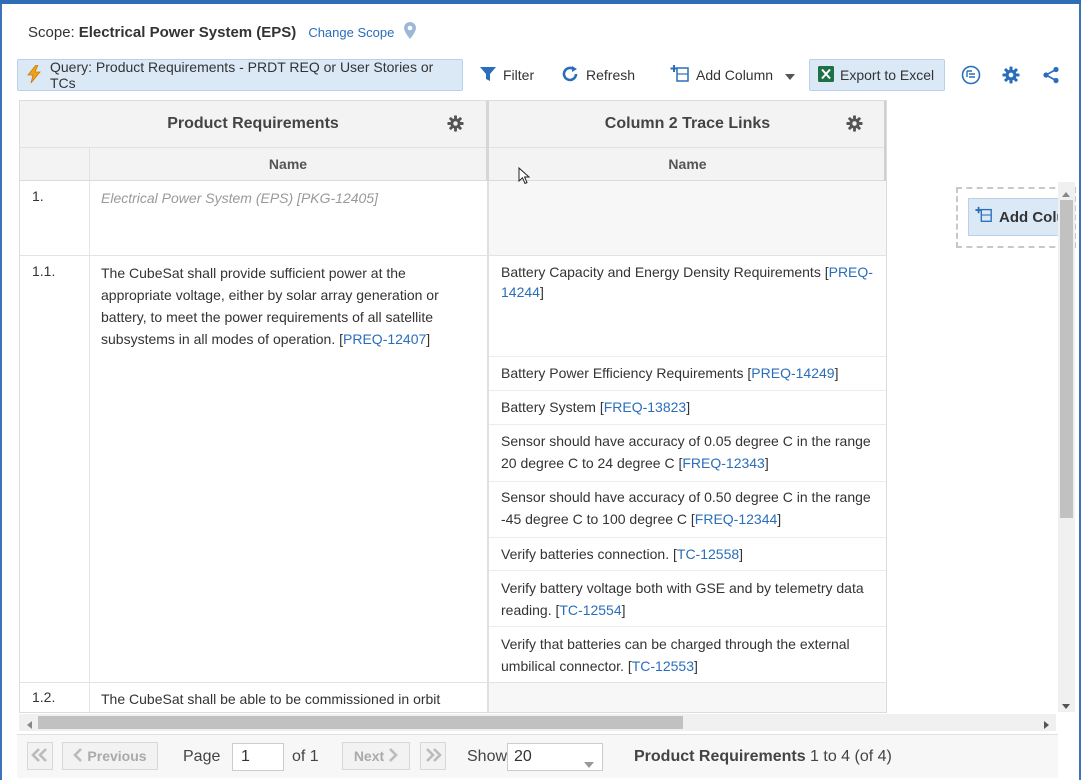  Describe the element at coordinates (453, 255) in the screenshot. I see `row-divider` at that location.